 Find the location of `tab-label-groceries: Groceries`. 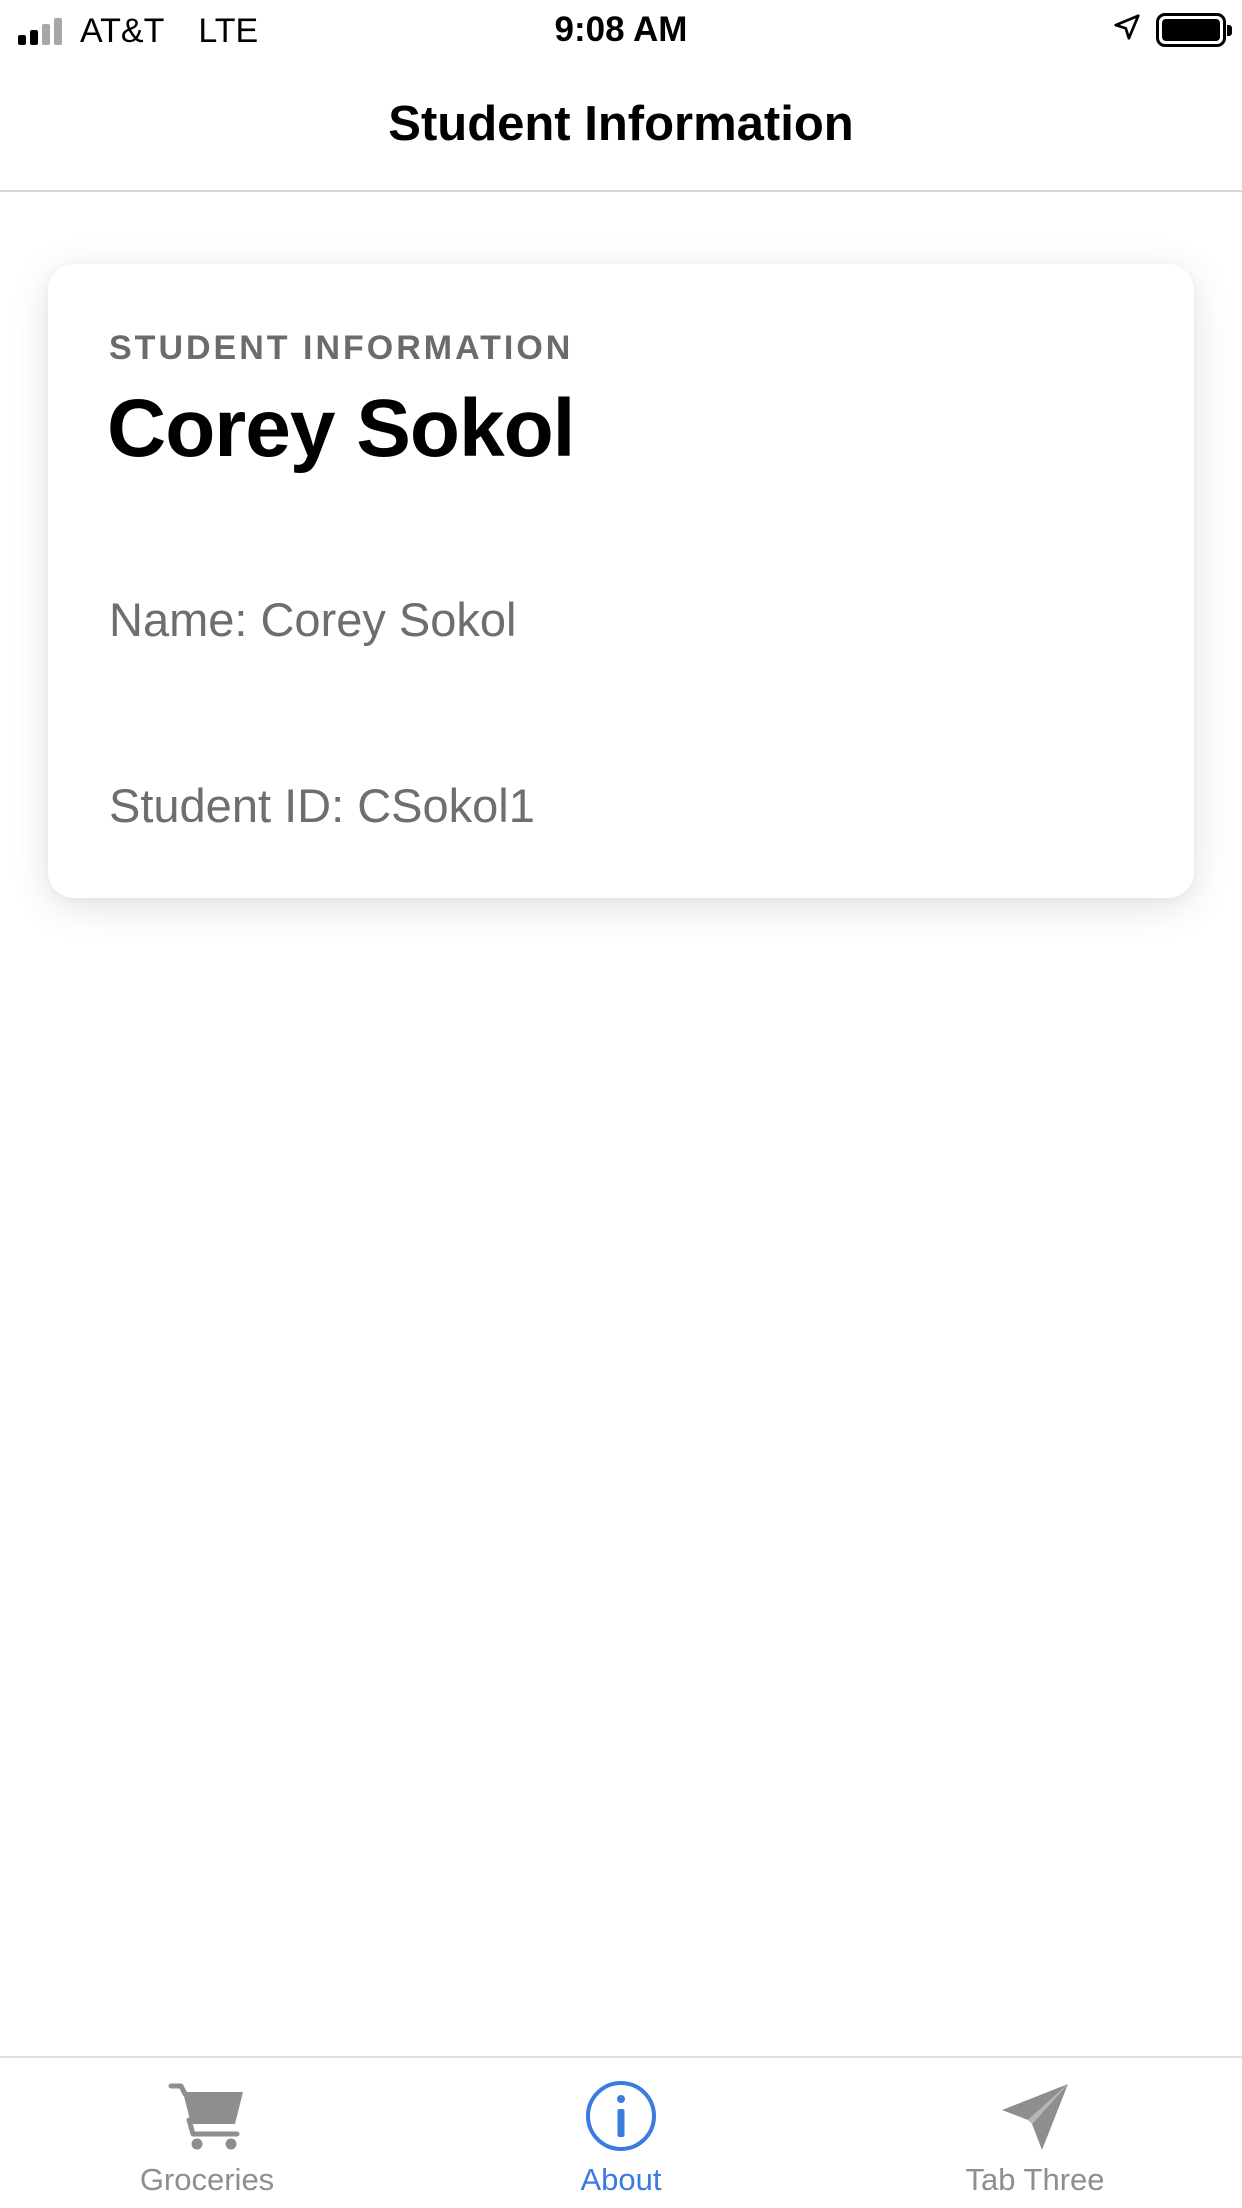

tab-label-groceries: Groceries is located at coordinates (207, 2179).